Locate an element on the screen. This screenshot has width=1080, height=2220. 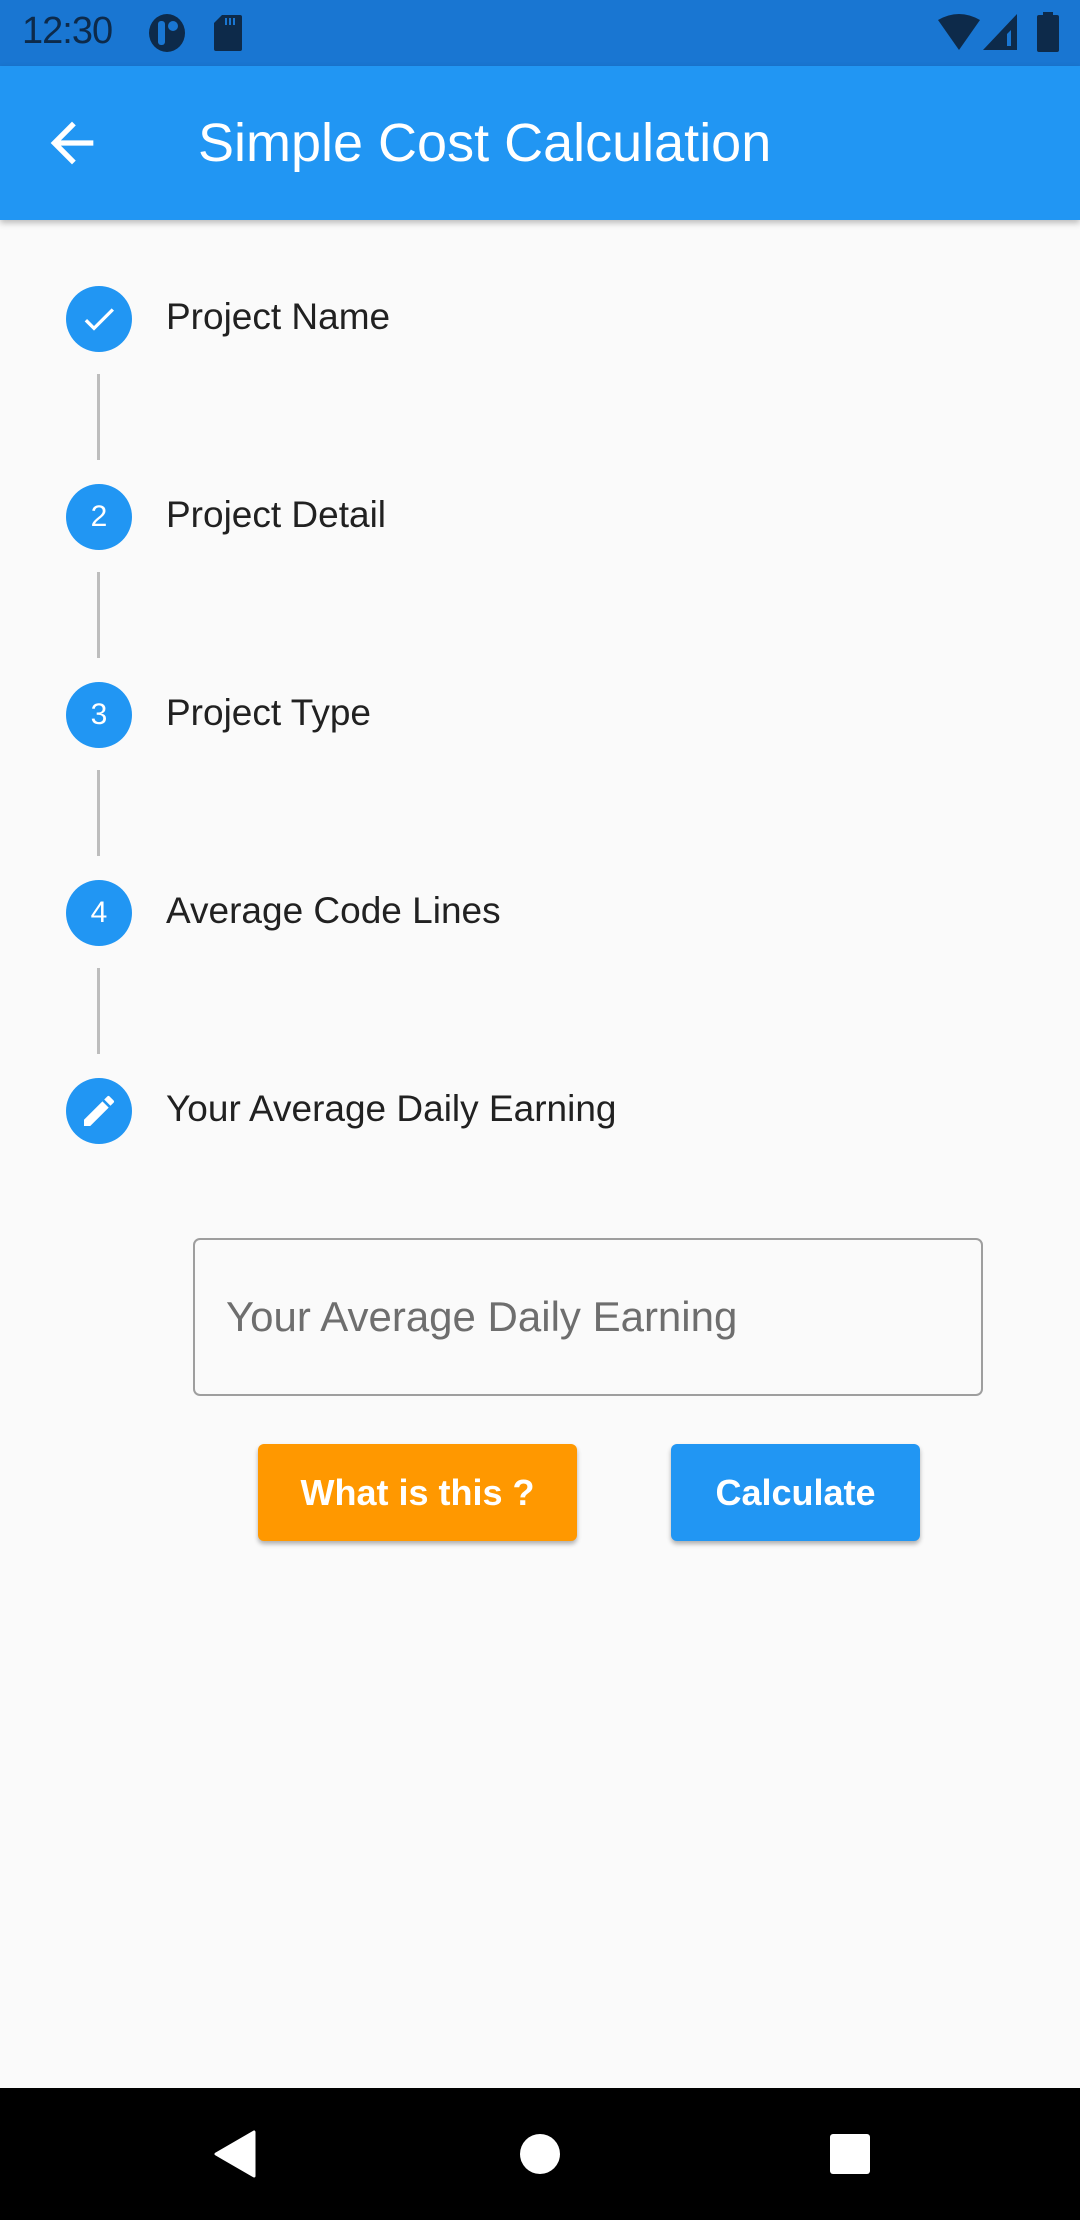
step-title: Average Code Lines is located at coordinates (333, 910).